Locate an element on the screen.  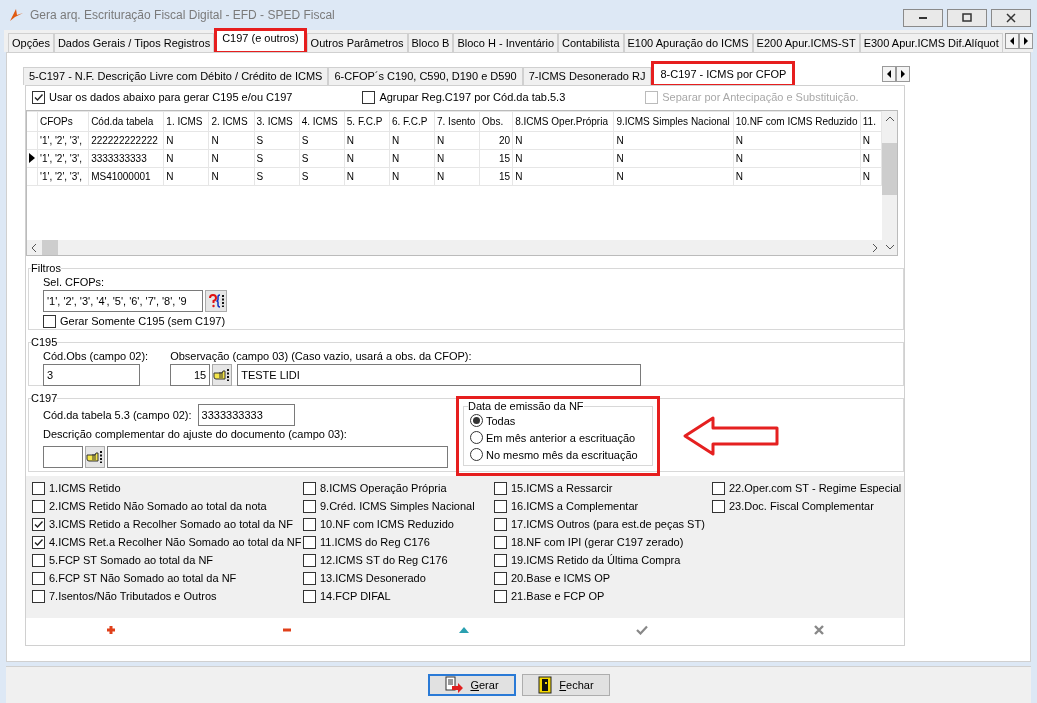
column-header: 6. F.C.P is located at coordinates (412, 121).